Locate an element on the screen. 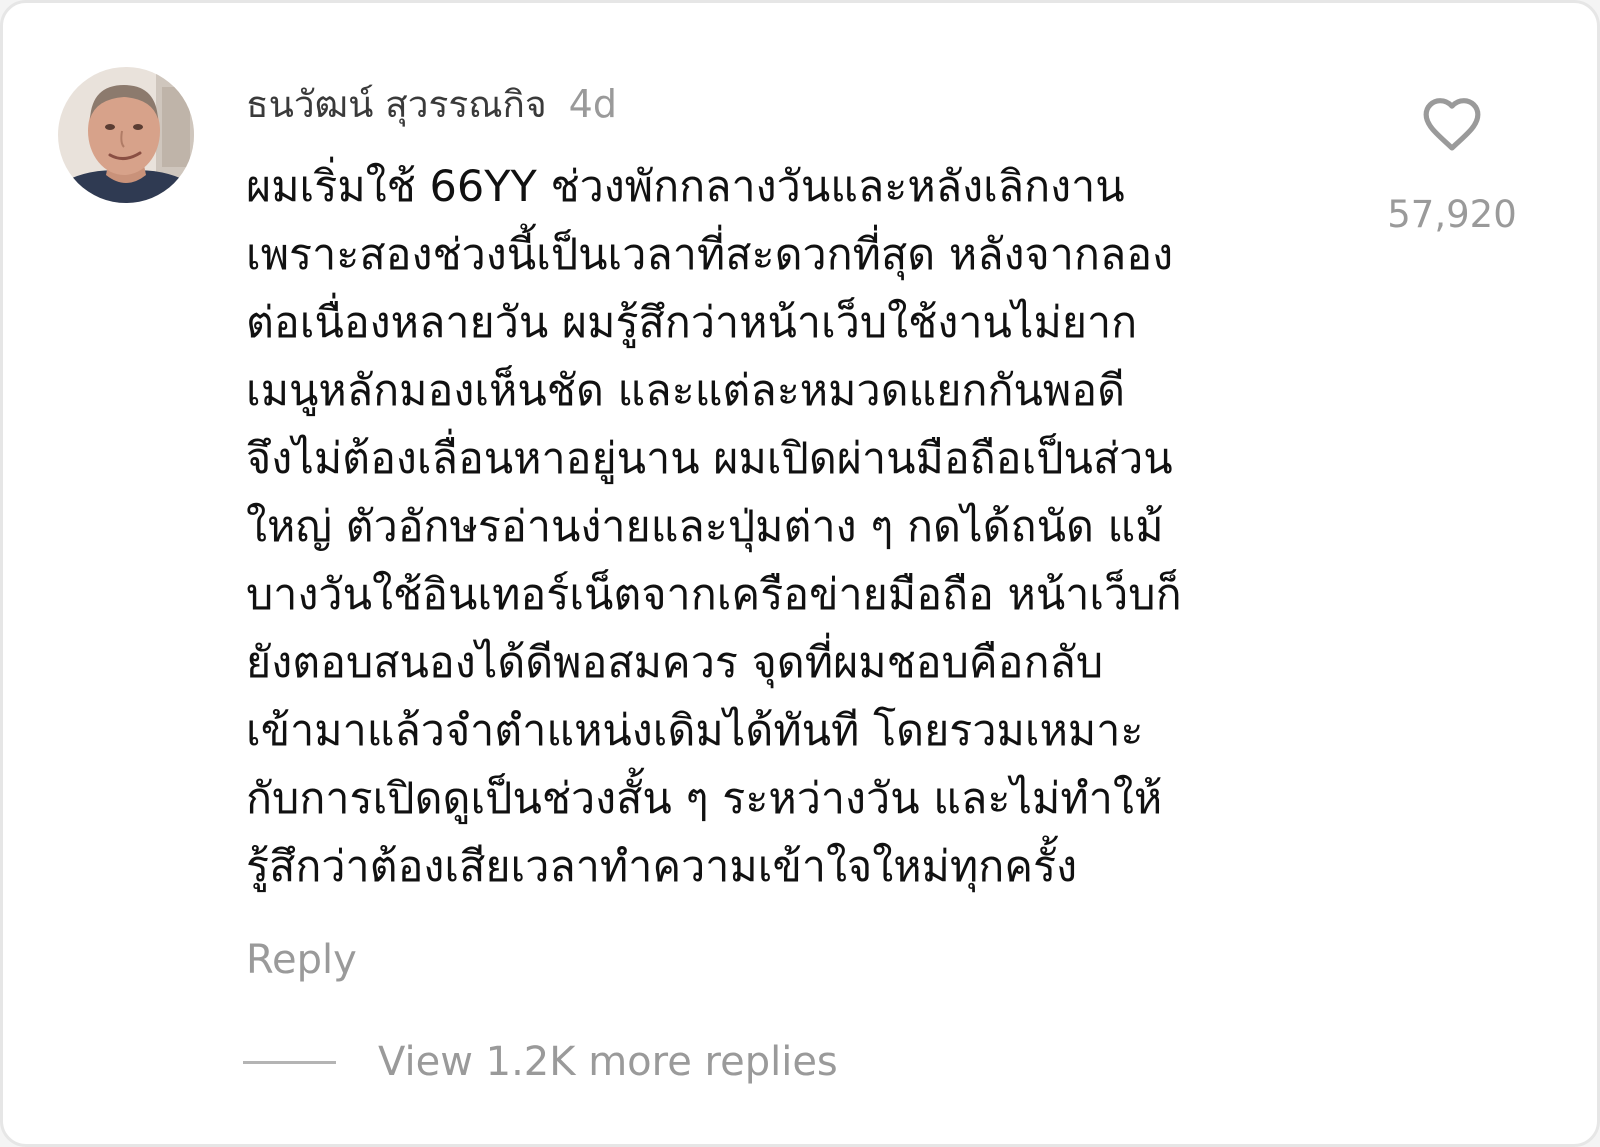 The width and height of the screenshot is (1600, 1147). view-more-replies-button: View 1.2K more replies is located at coordinates (540, 1062).